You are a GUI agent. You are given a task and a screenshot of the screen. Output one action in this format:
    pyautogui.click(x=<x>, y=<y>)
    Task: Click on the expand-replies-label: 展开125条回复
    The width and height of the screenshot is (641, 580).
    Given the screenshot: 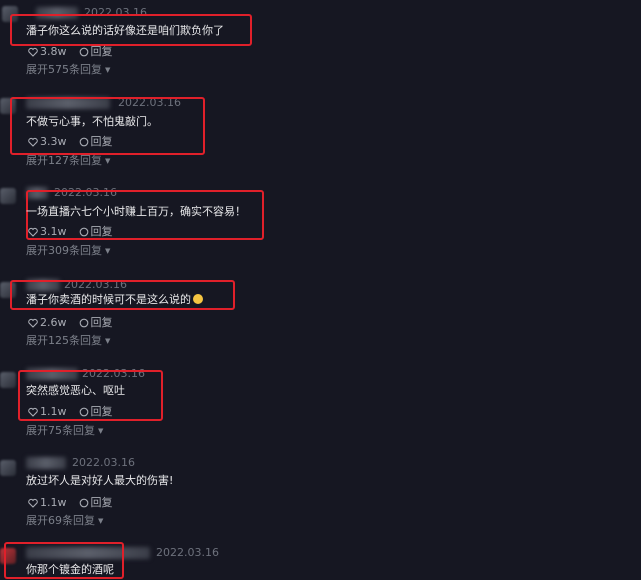 What is the action you would take?
    pyautogui.click(x=64, y=340)
    